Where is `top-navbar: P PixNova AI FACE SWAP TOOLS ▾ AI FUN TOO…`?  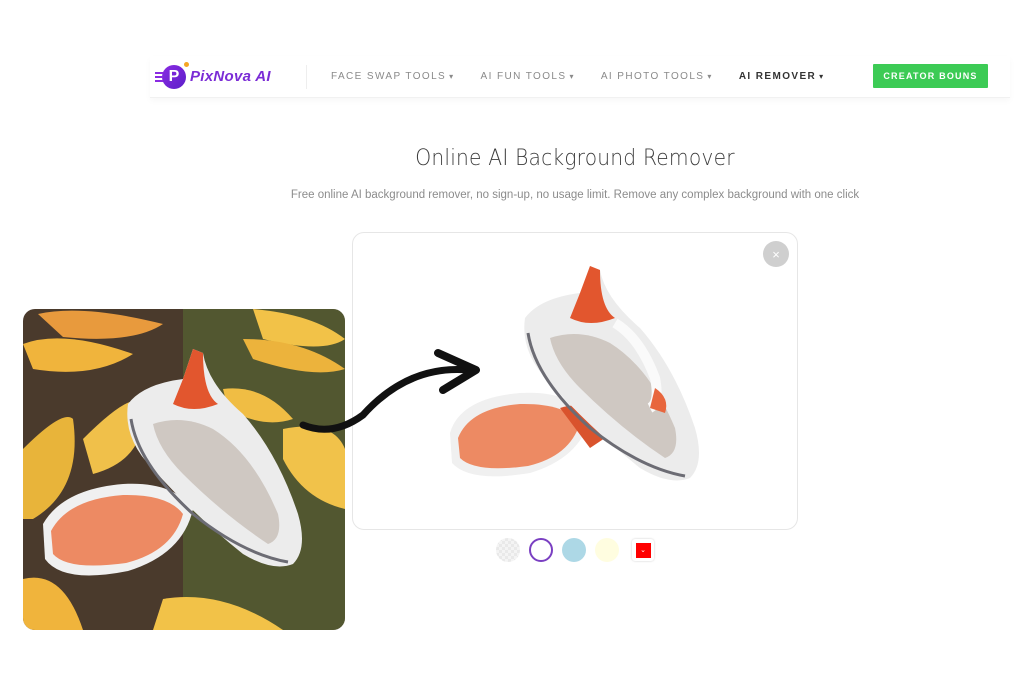 top-navbar: P PixNova AI FACE SWAP TOOLS ▾ AI FUN TOO… is located at coordinates (580, 77).